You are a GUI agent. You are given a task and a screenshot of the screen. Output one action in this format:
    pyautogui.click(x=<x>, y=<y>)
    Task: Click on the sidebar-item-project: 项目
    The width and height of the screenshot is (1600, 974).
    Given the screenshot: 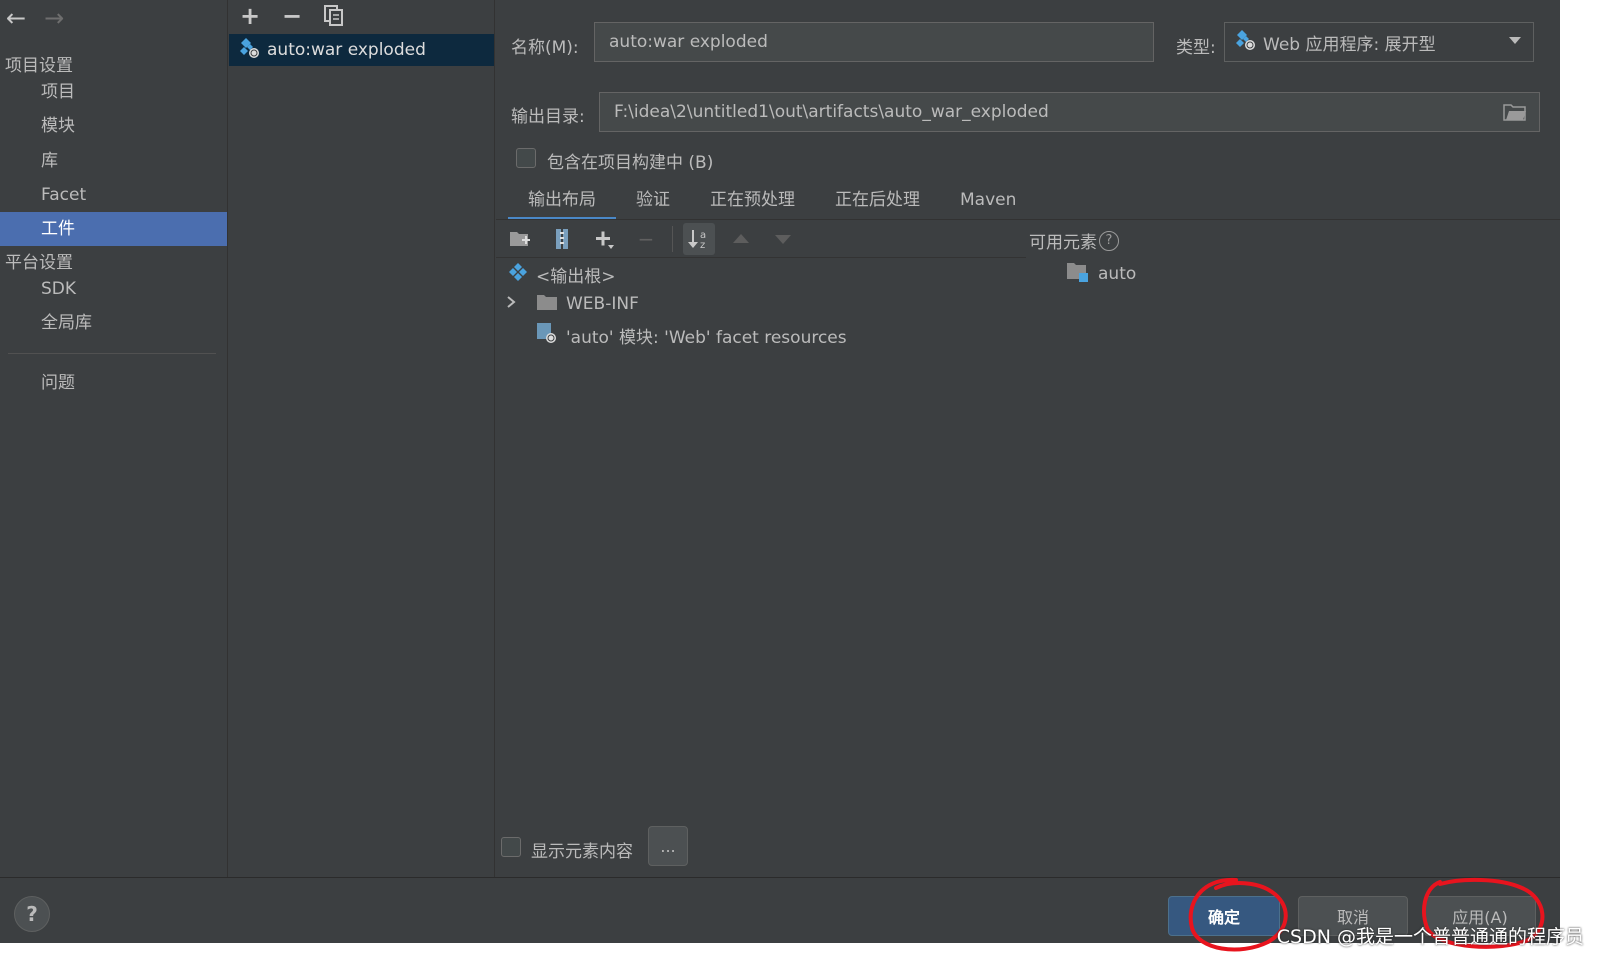 What is the action you would take?
    pyautogui.click(x=113, y=92)
    